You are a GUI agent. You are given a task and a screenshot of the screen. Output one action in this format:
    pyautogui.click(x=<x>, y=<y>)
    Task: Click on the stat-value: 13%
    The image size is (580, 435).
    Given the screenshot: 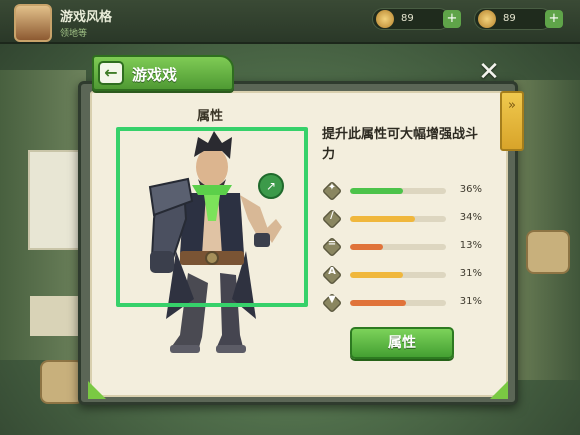 What is the action you would take?
    pyautogui.click(x=470, y=245)
    